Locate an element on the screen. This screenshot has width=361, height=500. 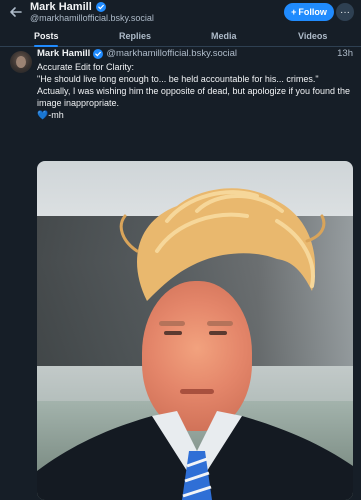
tab-replies: Replies is located at coordinates (135, 36).